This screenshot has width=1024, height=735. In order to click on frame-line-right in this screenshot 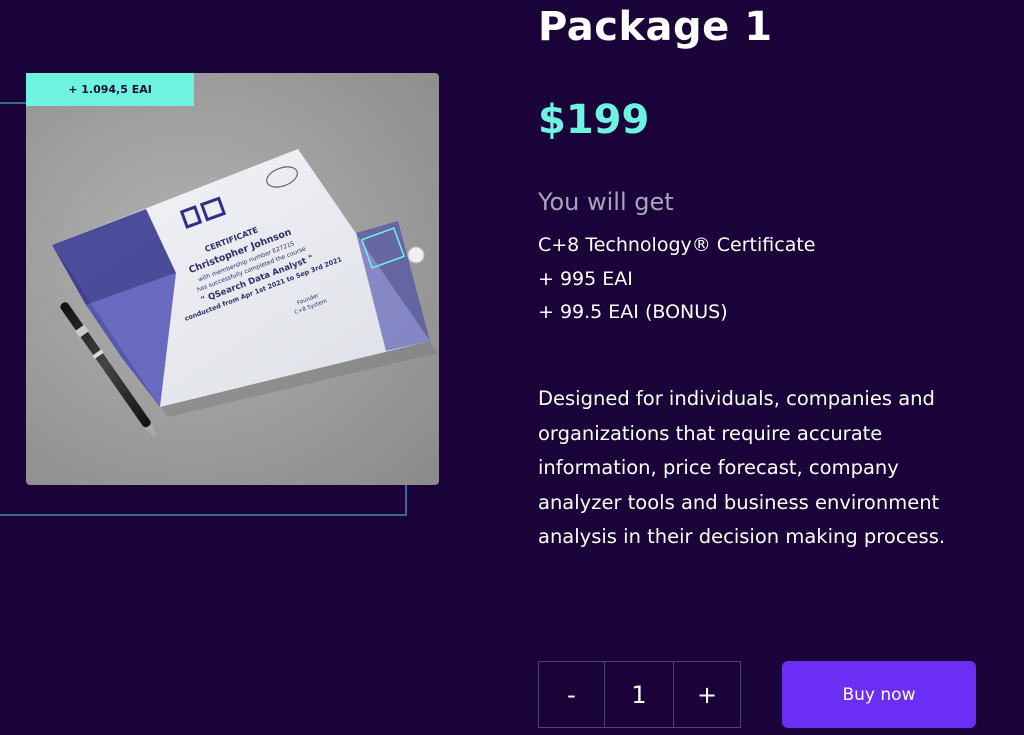, I will do `click(406, 499)`.